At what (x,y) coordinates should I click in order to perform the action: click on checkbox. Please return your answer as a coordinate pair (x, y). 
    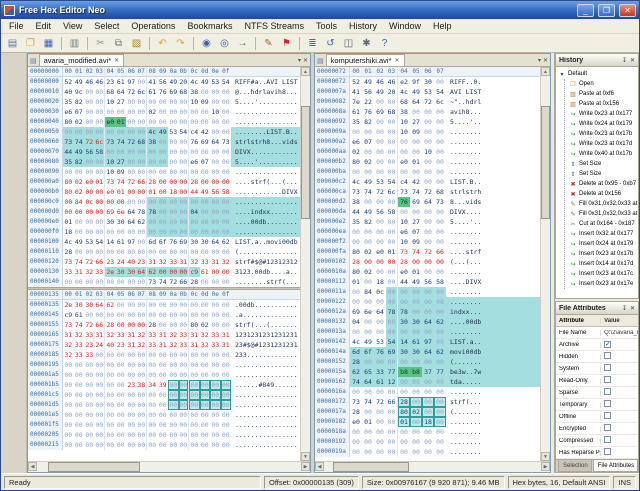
    Looking at the image, I should click on (608, 451).